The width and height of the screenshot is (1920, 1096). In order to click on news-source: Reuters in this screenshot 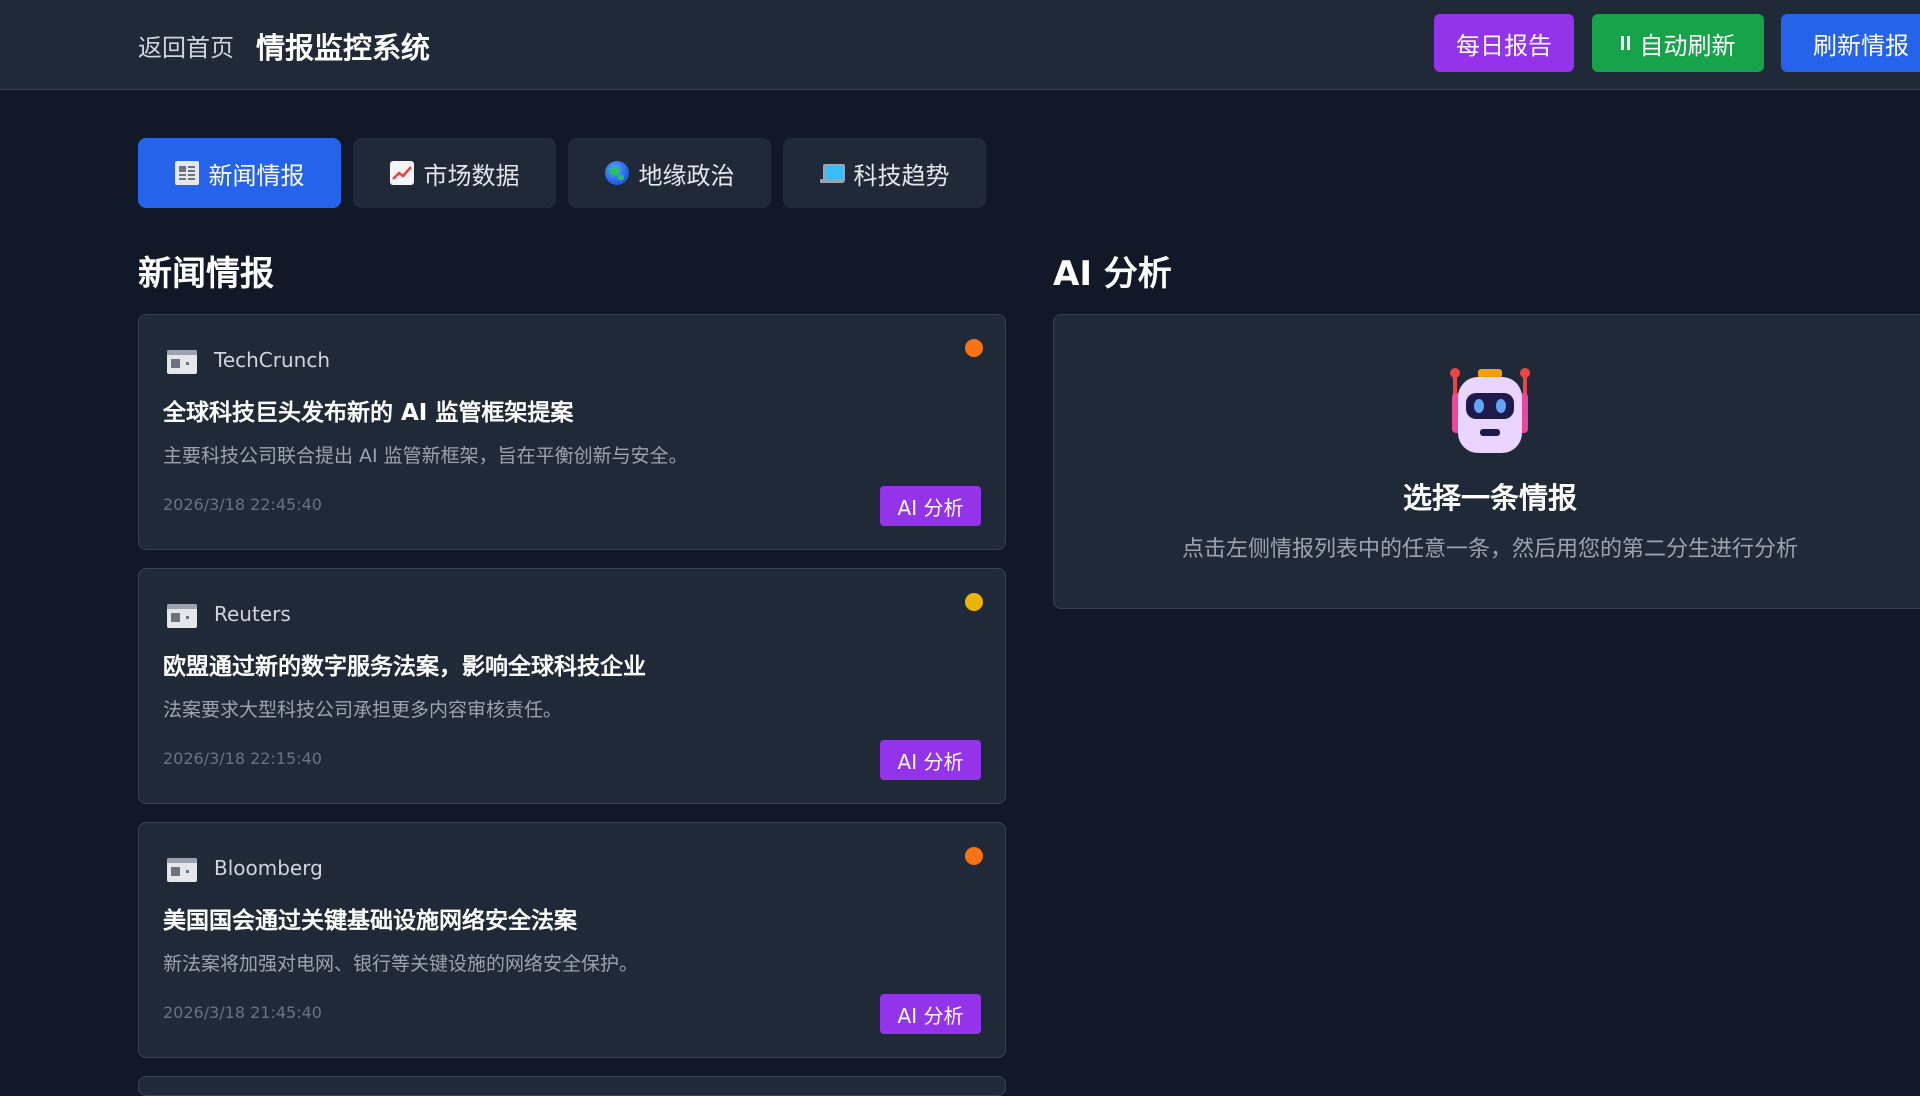, I will do `click(252, 614)`.